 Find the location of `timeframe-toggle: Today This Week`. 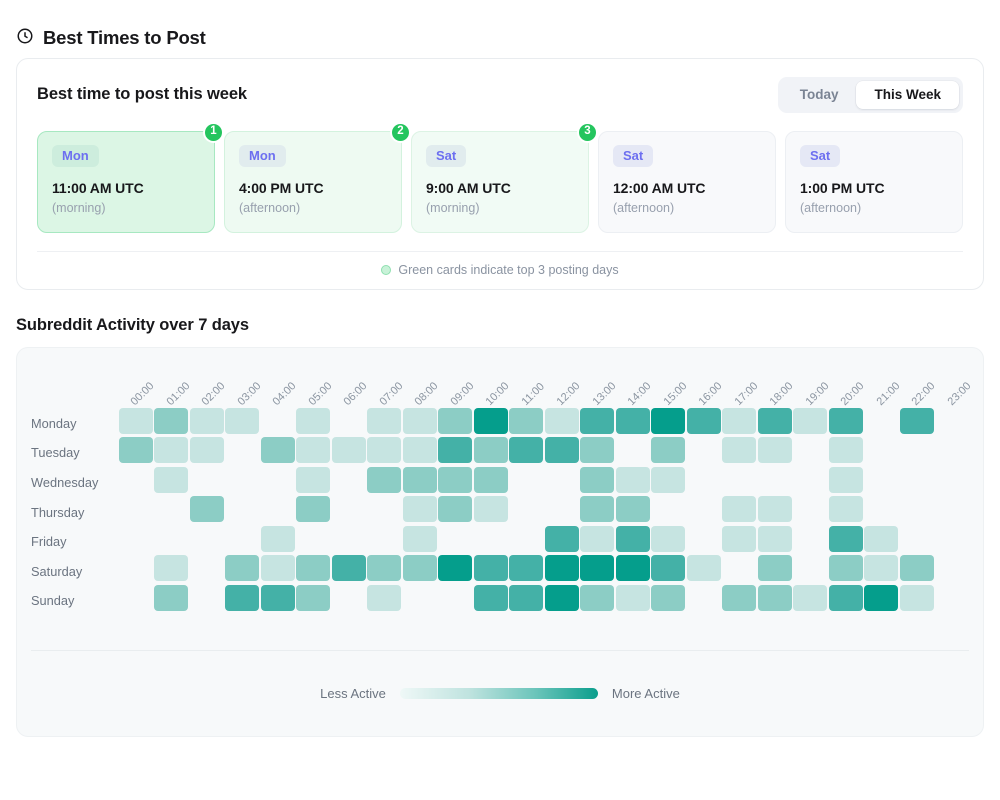

timeframe-toggle: Today This Week is located at coordinates (870, 95).